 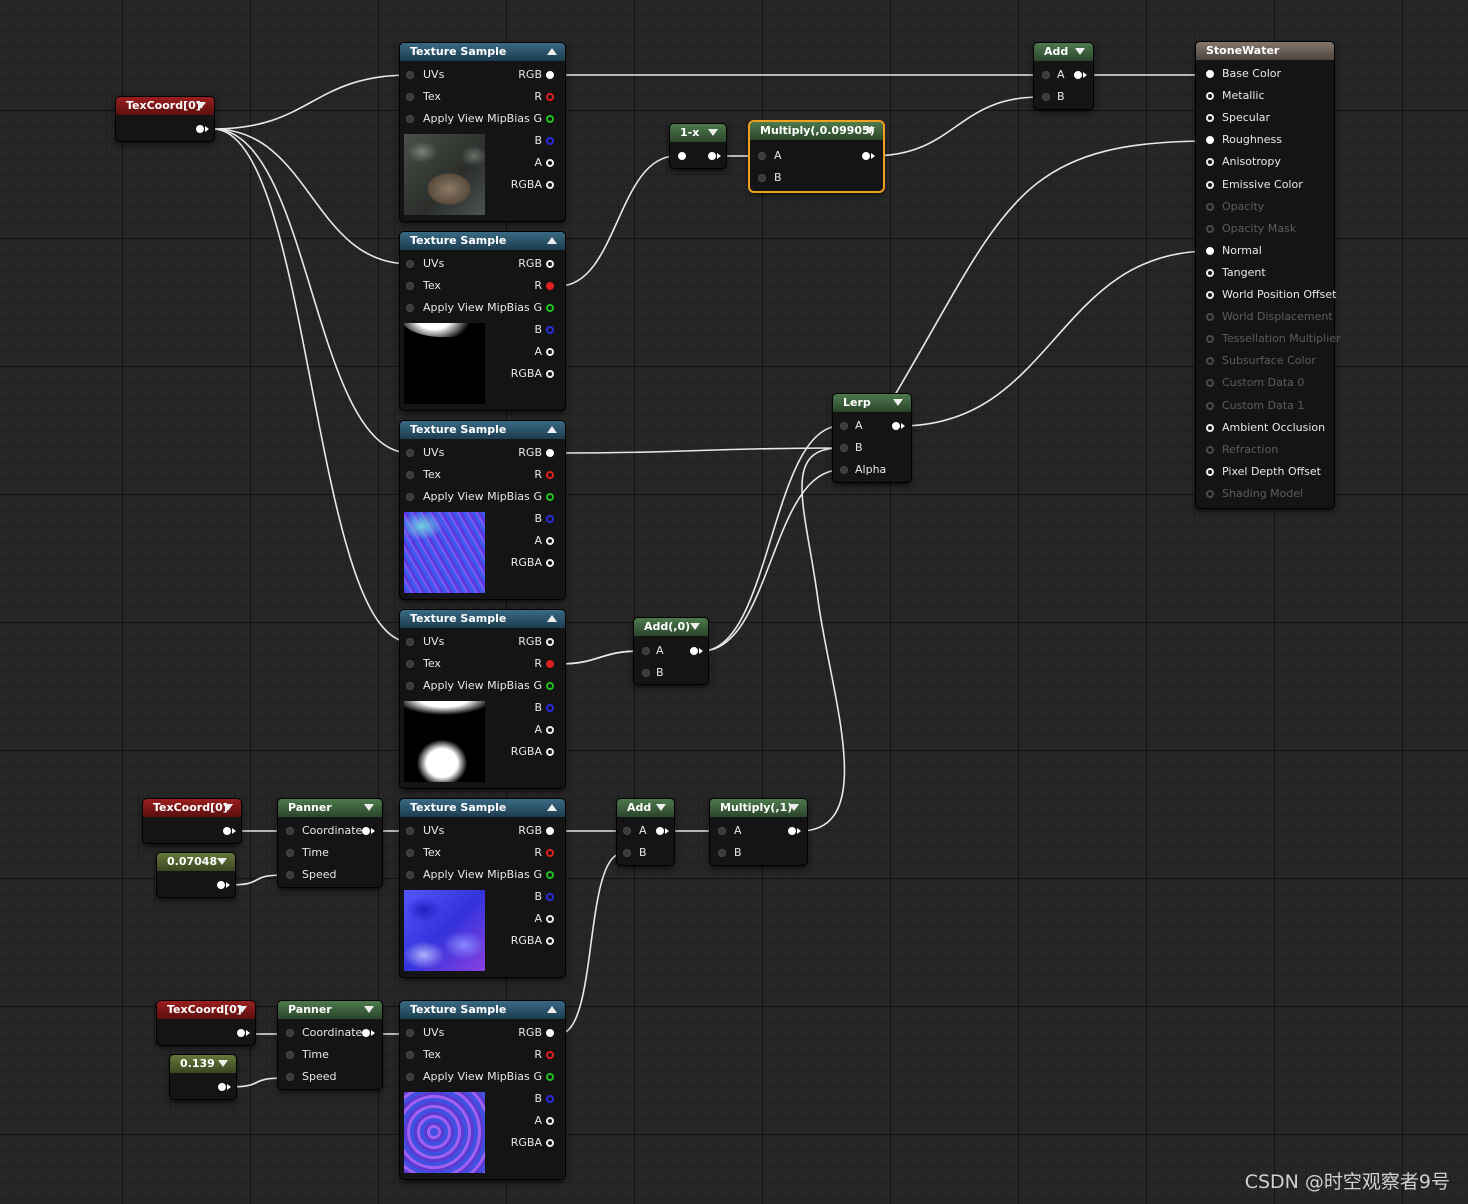 I want to click on lerp-node: Lerp A B Alpha, so click(x=872, y=438).